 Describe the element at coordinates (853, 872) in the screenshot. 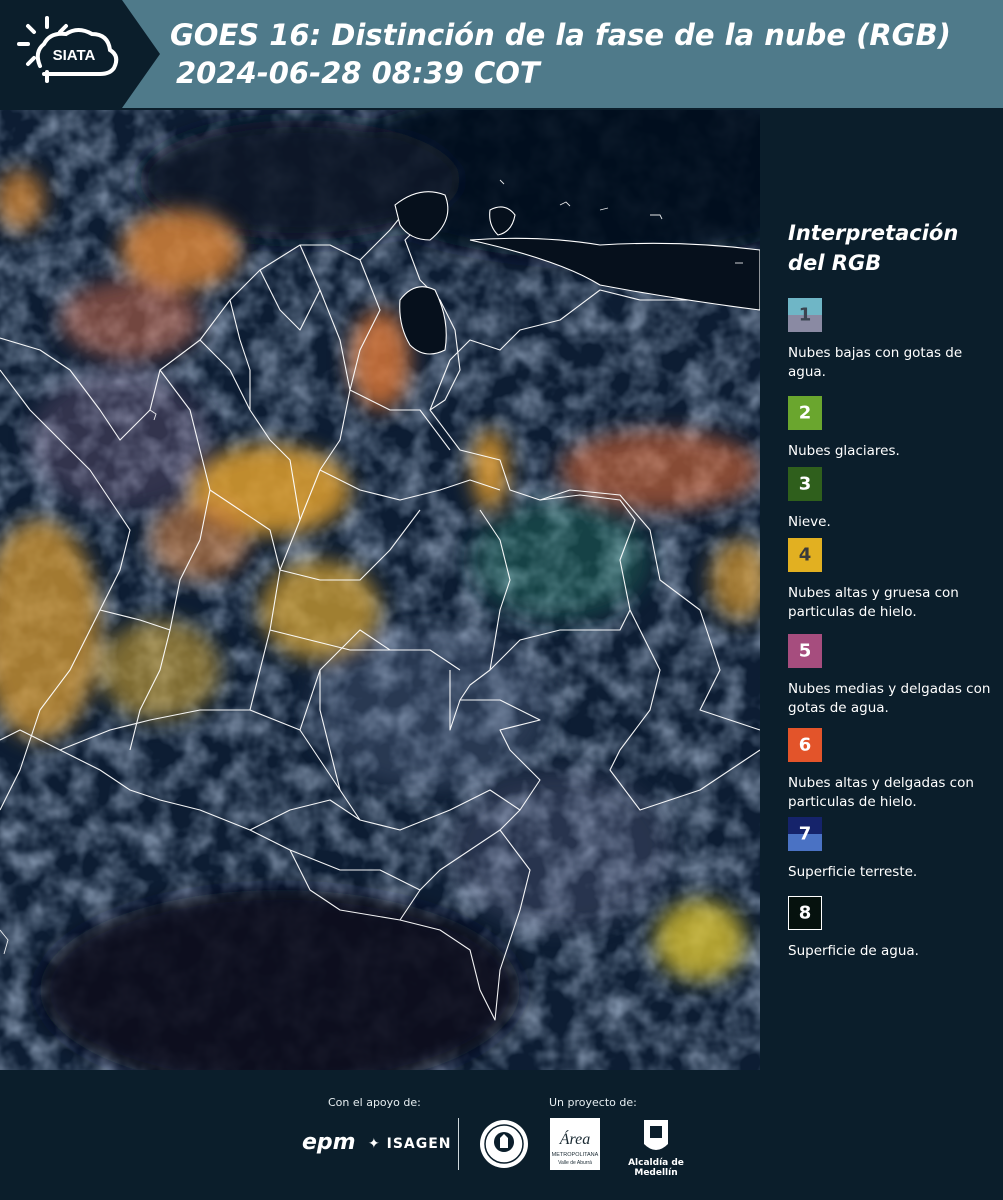

I see `legend-desc-7: Superficie terreste.` at that location.